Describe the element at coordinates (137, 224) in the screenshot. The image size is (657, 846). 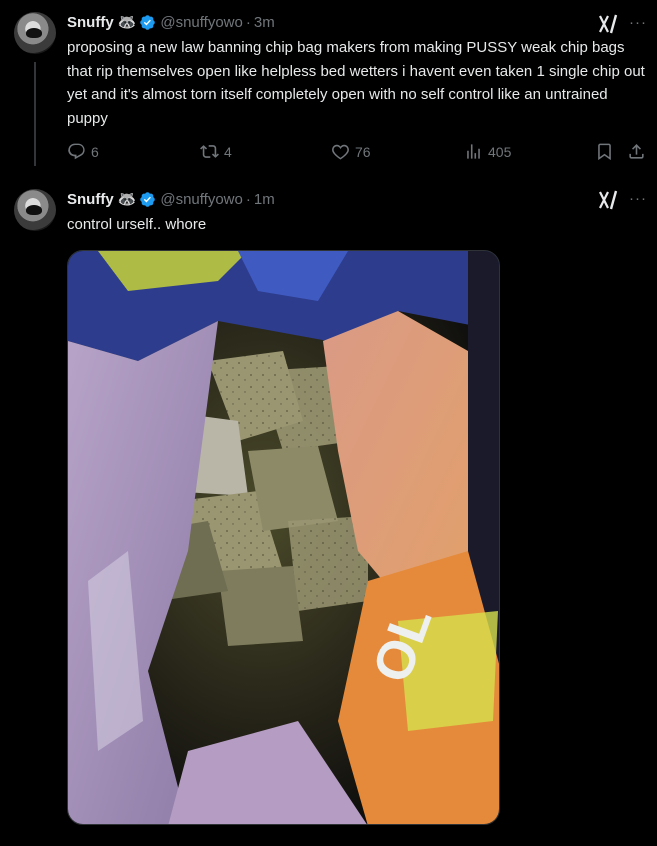
I see `tweet-text: control urself.. whore` at that location.